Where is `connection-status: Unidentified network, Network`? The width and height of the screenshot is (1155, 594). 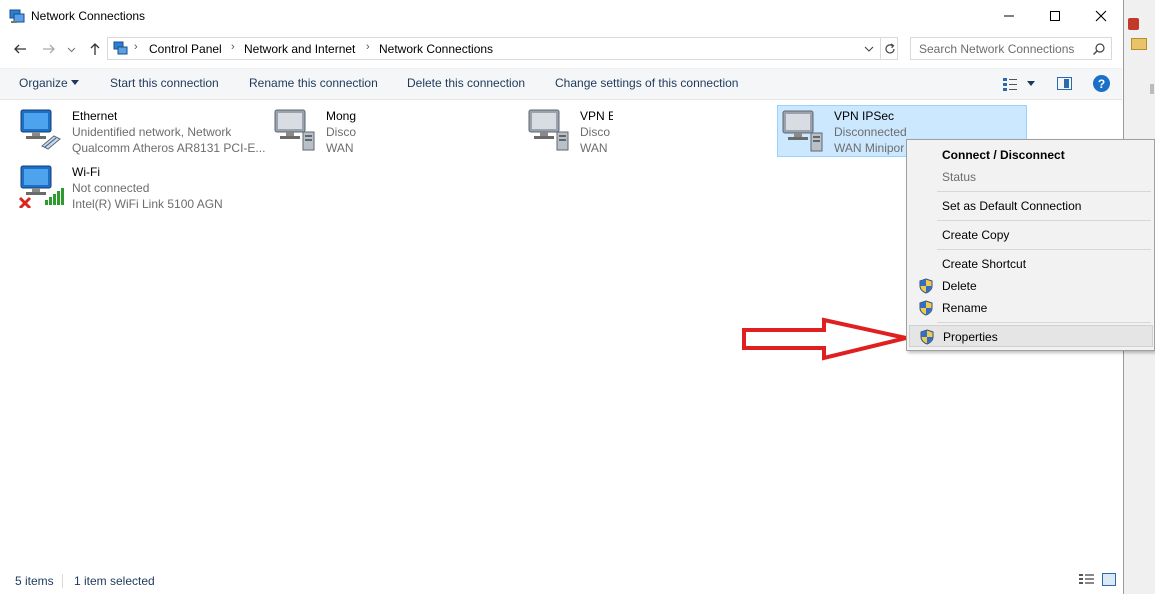
connection-status: Unidentified network, Network is located at coordinates (152, 132).